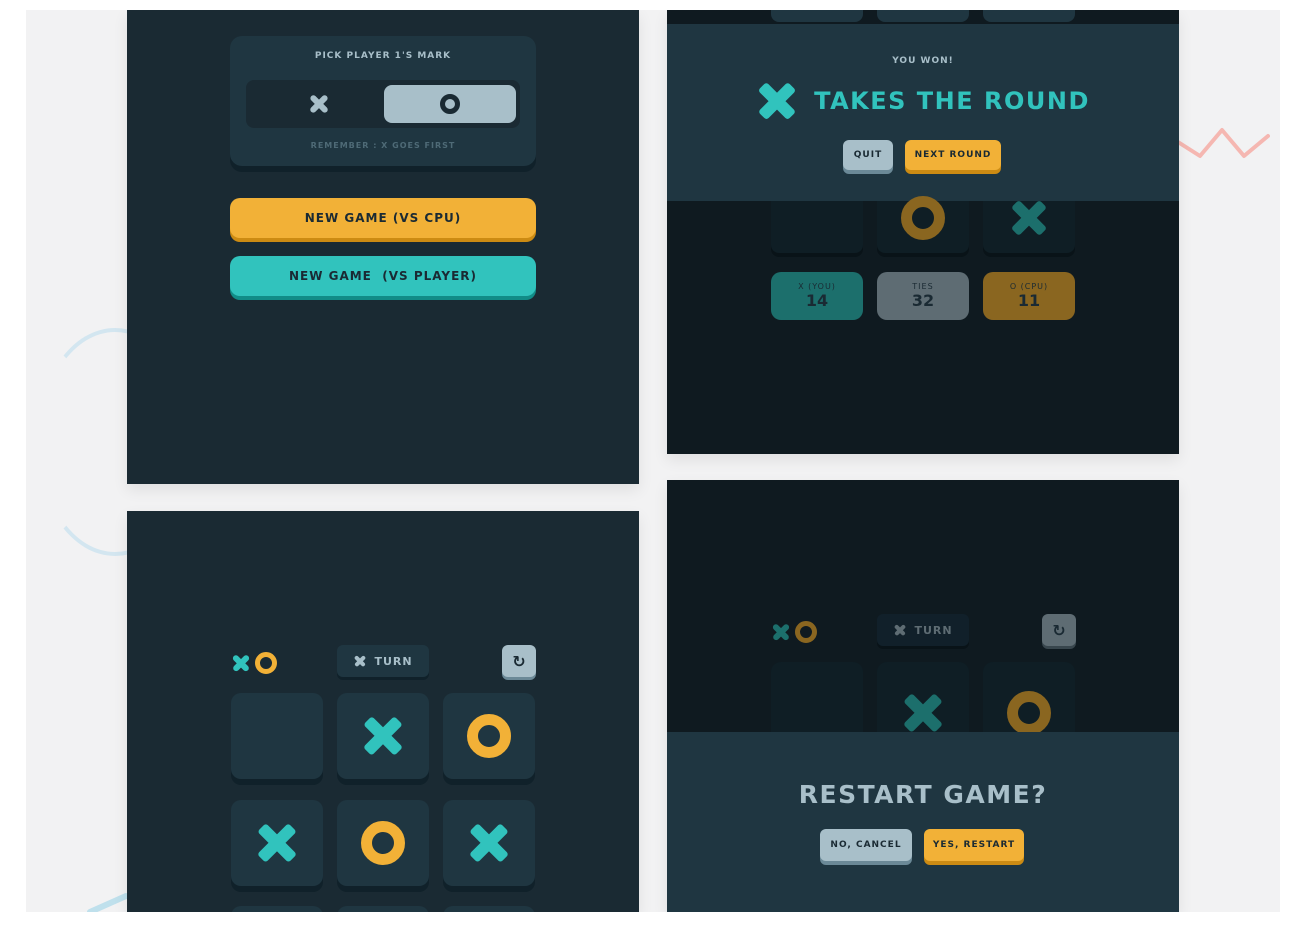 Image resolution: width=1294 pixels, height=926 pixels. Describe the element at coordinates (383, 276) in the screenshot. I see `new-game-vs-player-button: NEW GAME (VS PLAYER)` at that location.